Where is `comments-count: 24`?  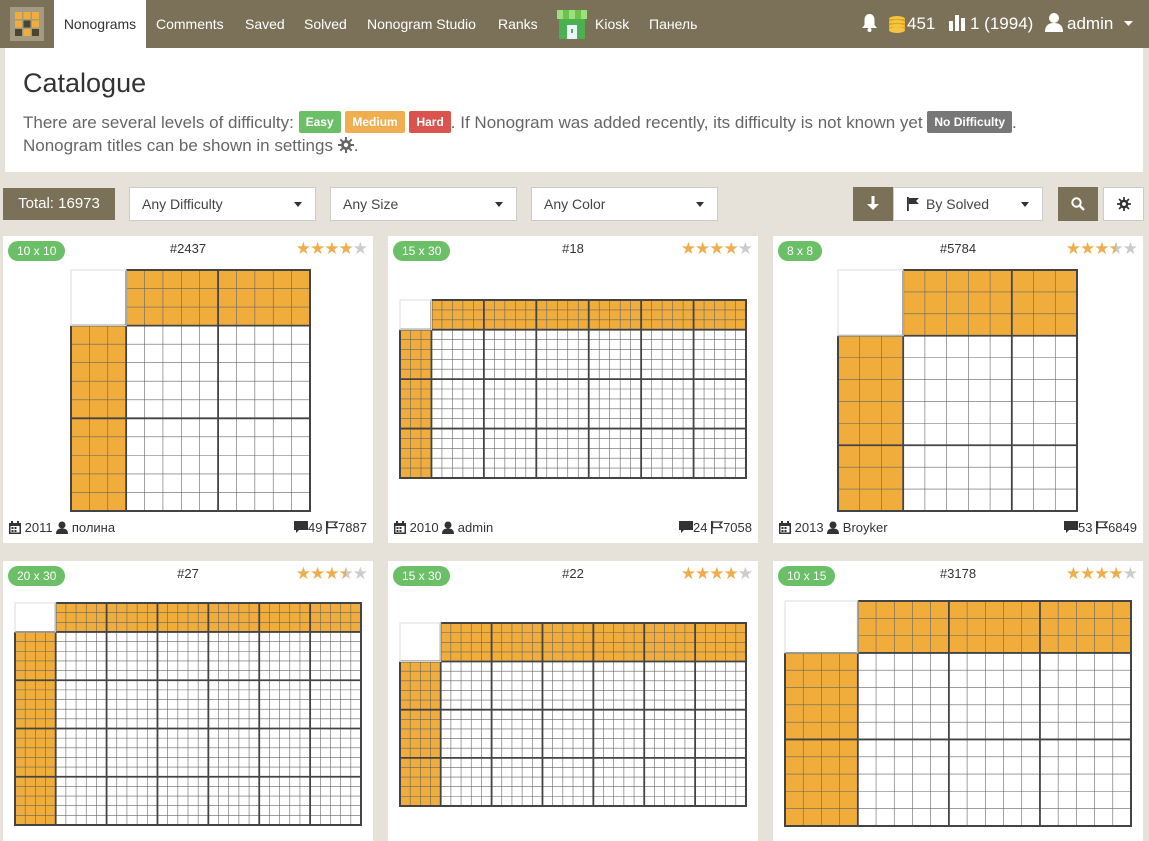
comments-count: 24 is located at coordinates (700, 527).